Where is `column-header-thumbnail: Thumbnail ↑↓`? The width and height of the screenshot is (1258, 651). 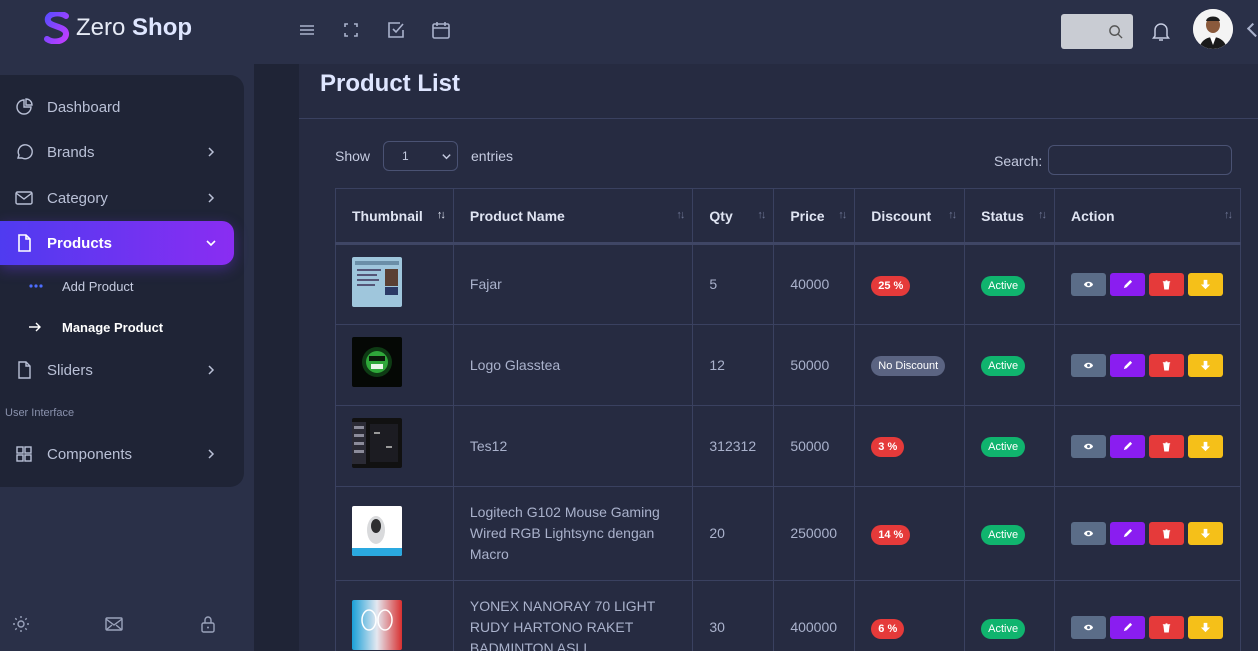 column-header-thumbnail: Thumbnail ↑↓ is located at coordinates (394, 216).